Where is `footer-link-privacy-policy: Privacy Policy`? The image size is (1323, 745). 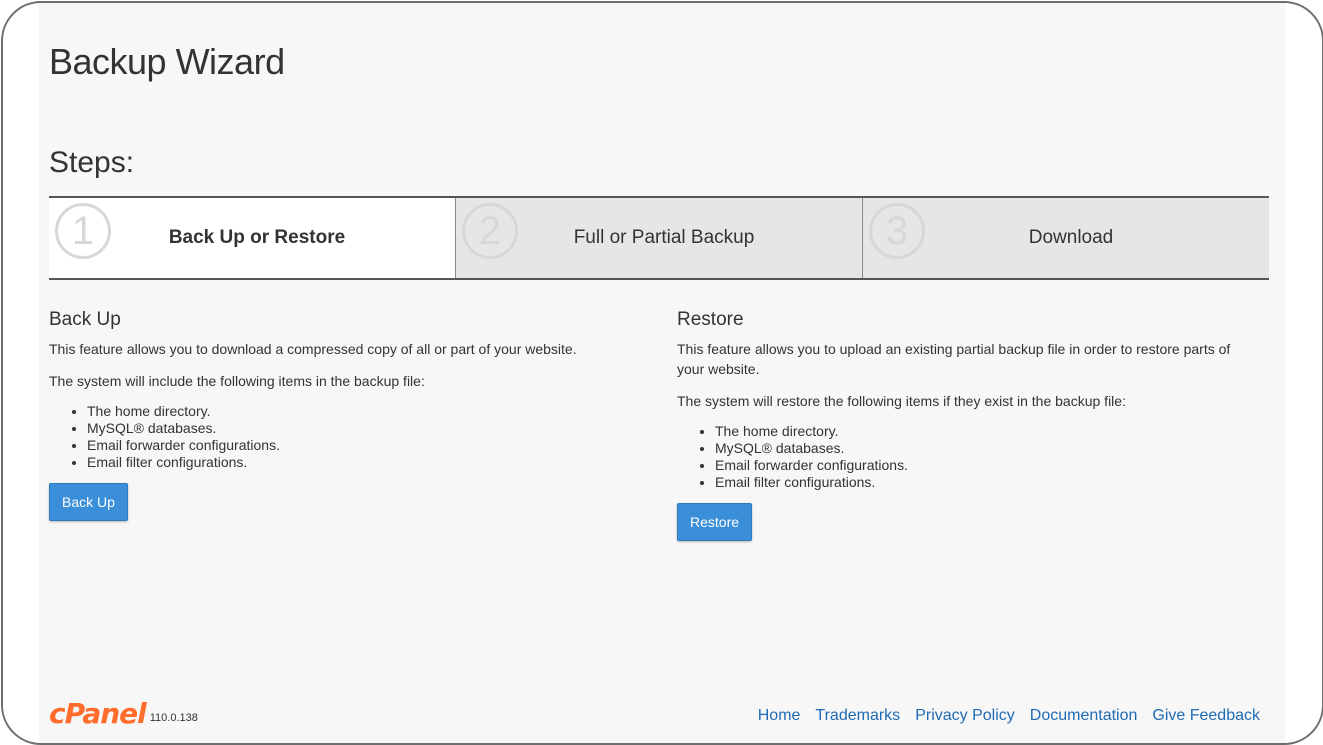
footer-link-privacy-policy: Privacy Policy is located at coordinates (965, 716).